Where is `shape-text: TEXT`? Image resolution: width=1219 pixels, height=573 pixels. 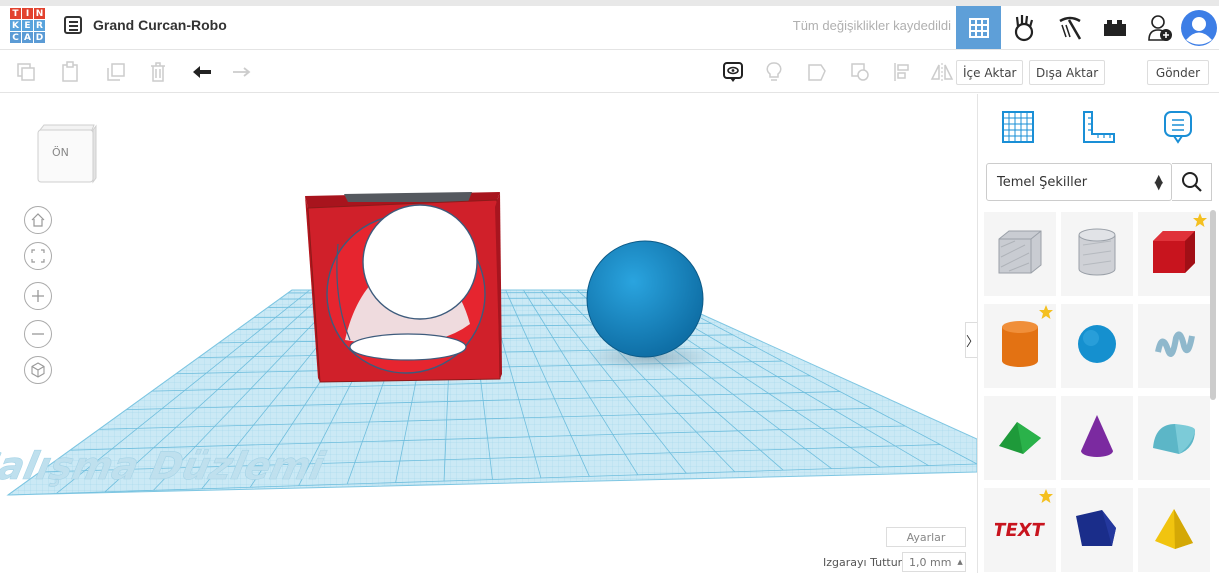
shape-text: TEXT is located at coordinates (1020, 530).